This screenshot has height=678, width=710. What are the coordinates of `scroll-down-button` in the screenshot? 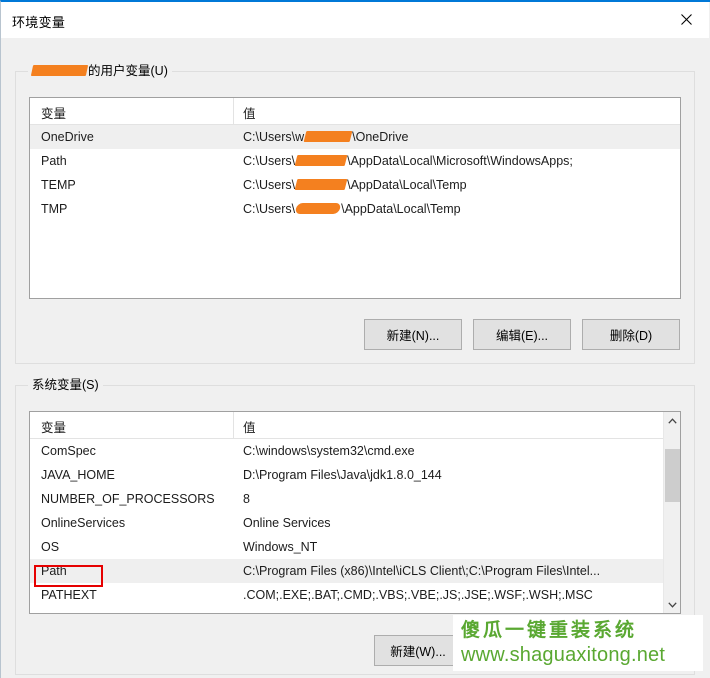 It's located at (672, 604).